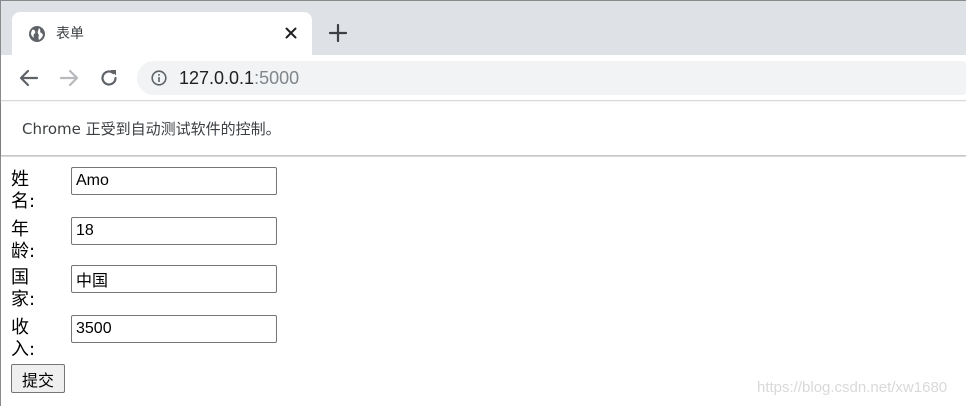  Describe the element at coordinates (69, 78) in the screenshot. I see `forward-arrow-icon` at that location.